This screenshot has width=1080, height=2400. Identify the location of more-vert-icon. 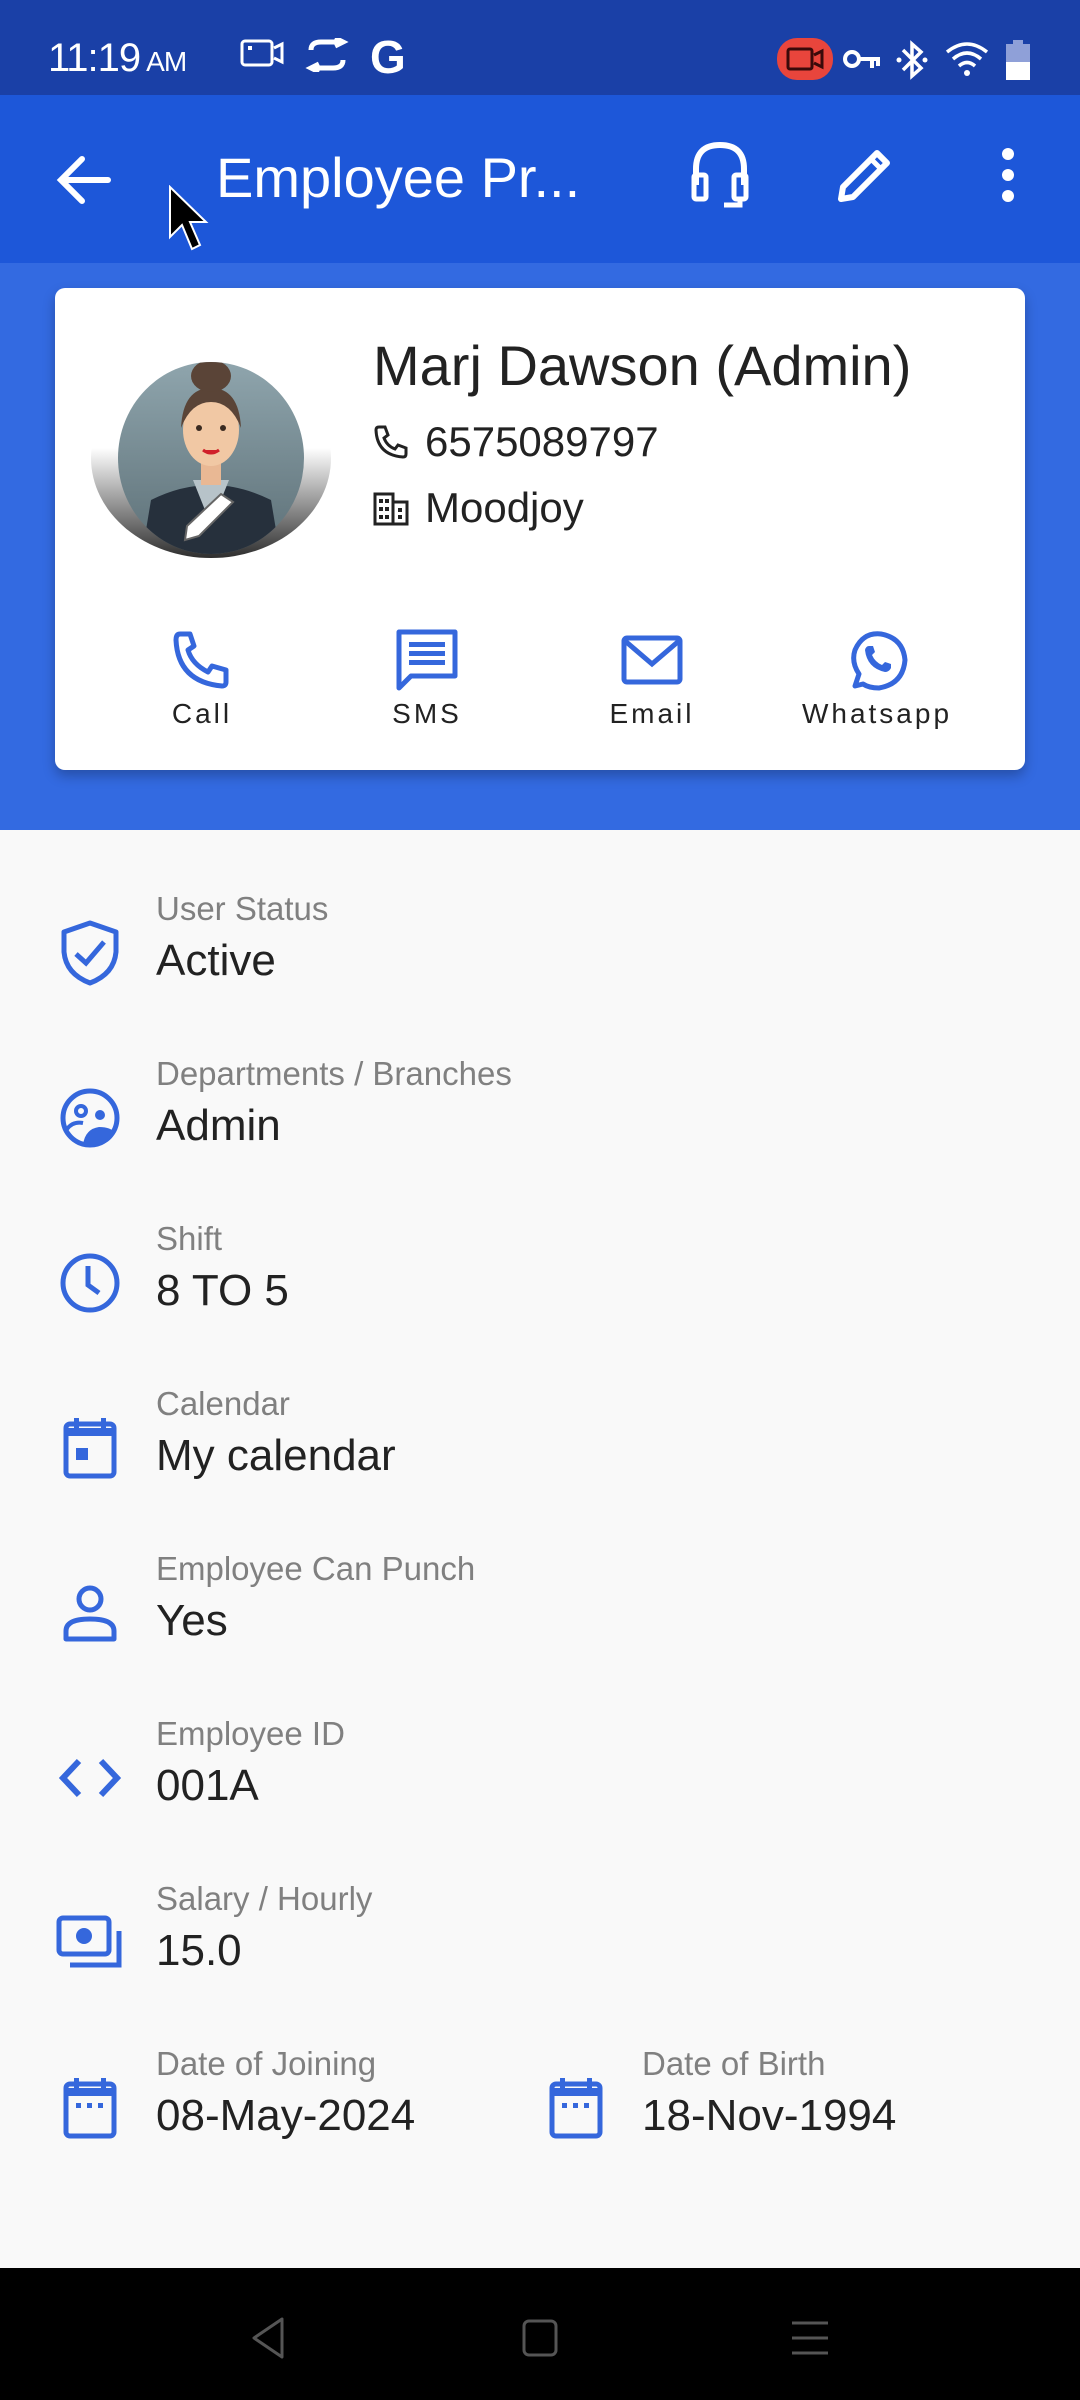
(1008, 175).